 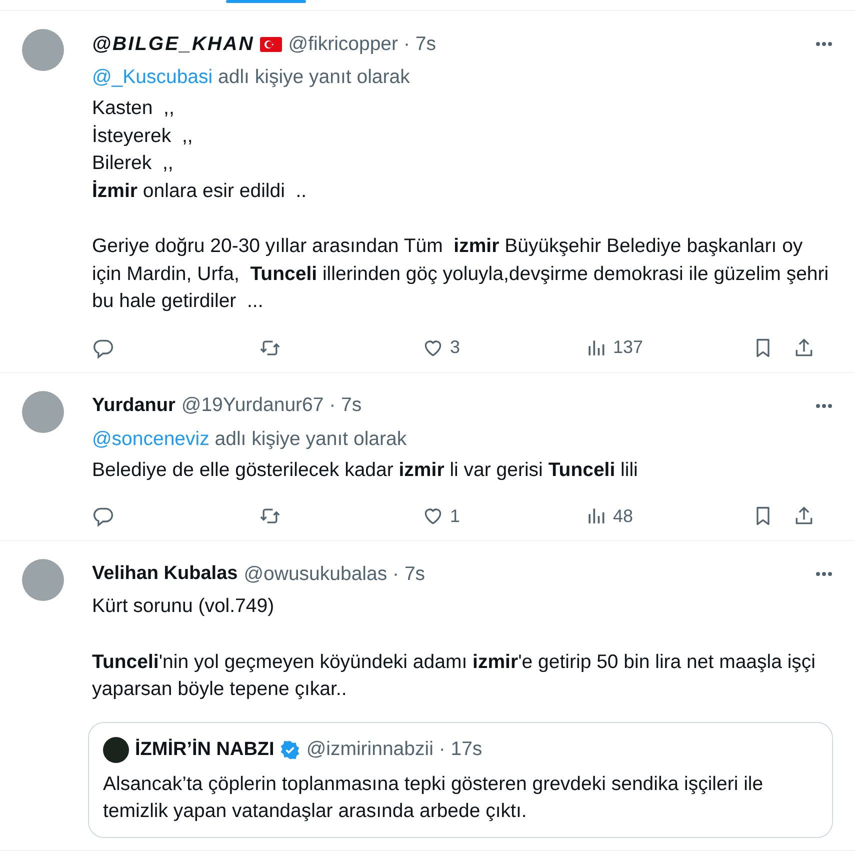 What do you see at coordinates (184, 606) in the screenshot?
I see `tweet-text: Kürt sorunu (vol.749)` at bounding box center [184, 606].